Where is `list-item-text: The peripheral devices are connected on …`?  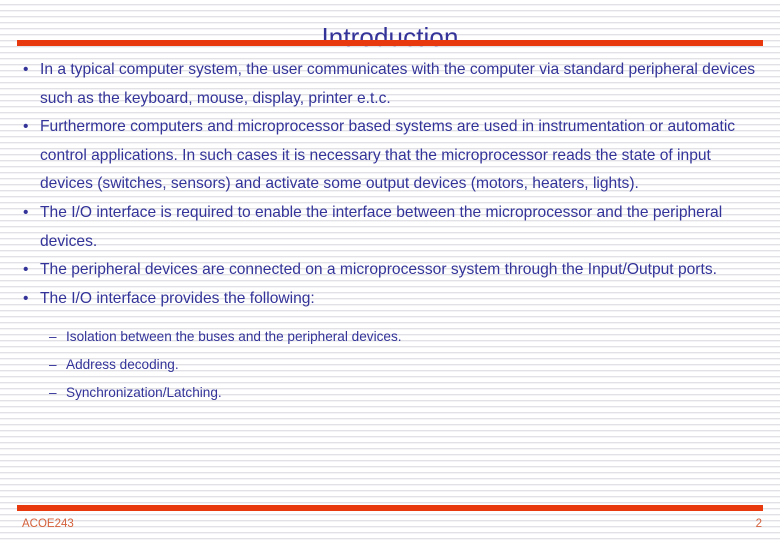
list-item-text: The peripheral devices are connected on … is located at coordinates (378, 270).